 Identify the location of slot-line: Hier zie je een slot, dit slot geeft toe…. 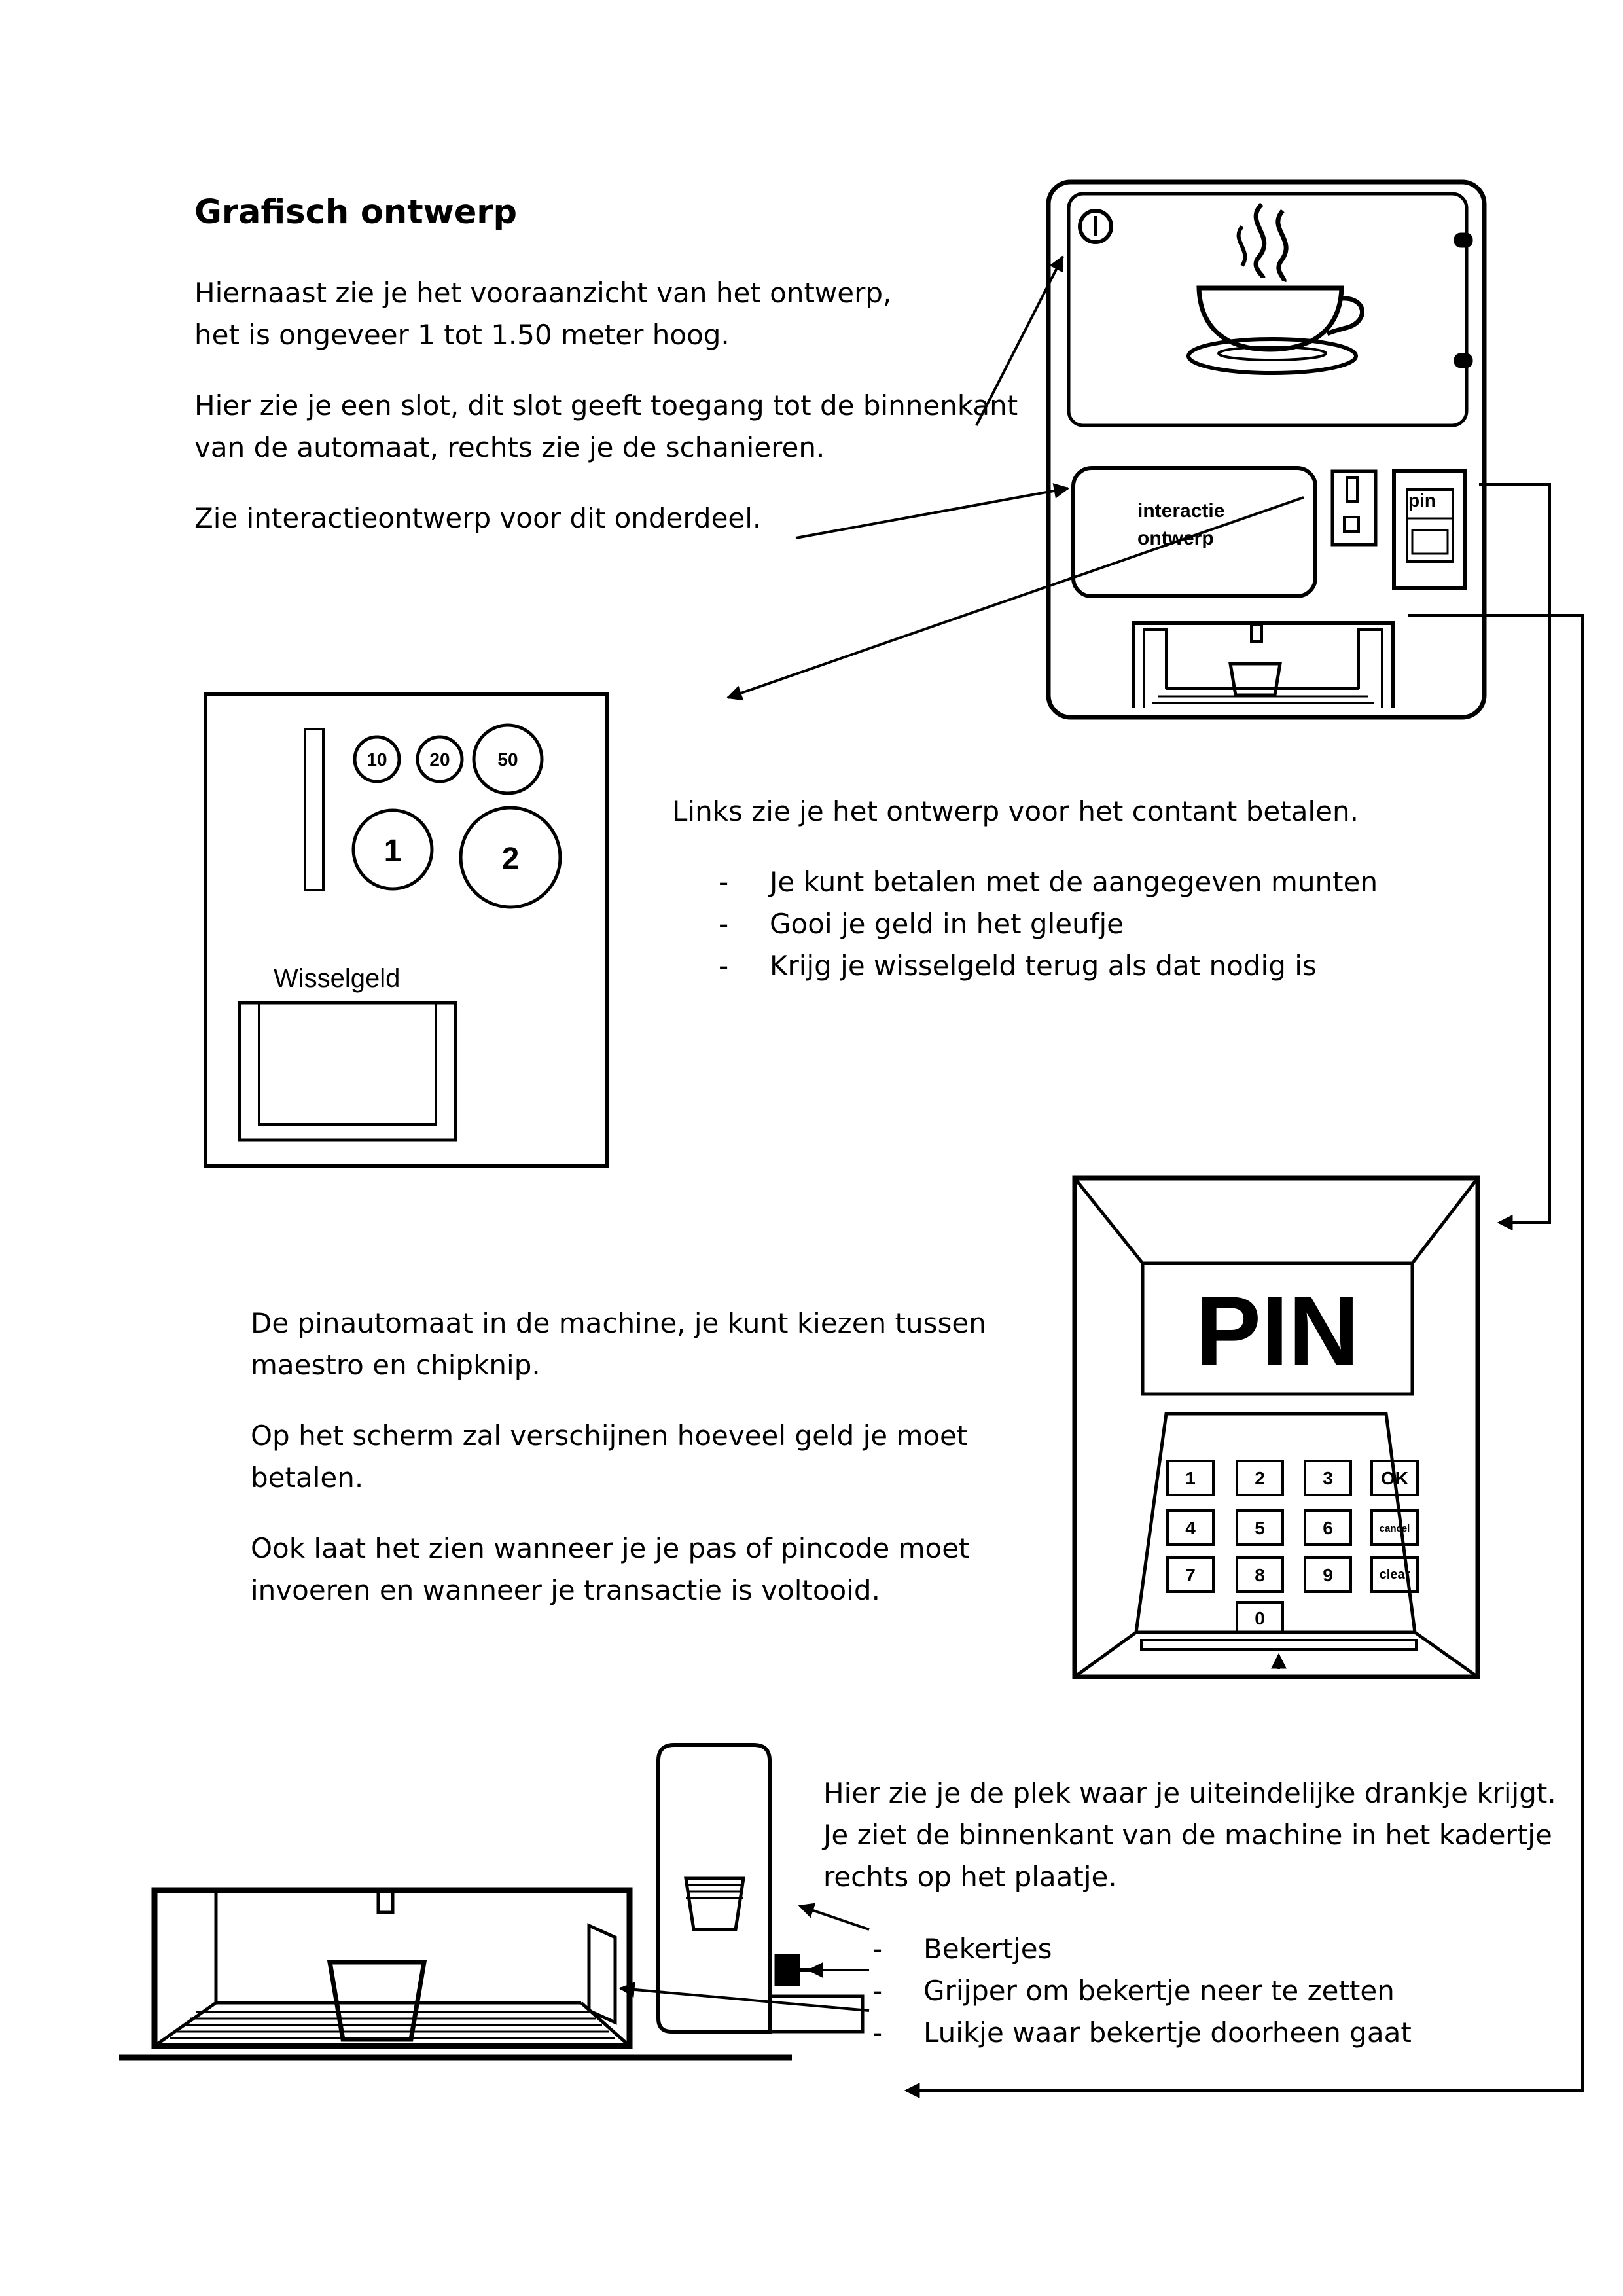
(606, 405).